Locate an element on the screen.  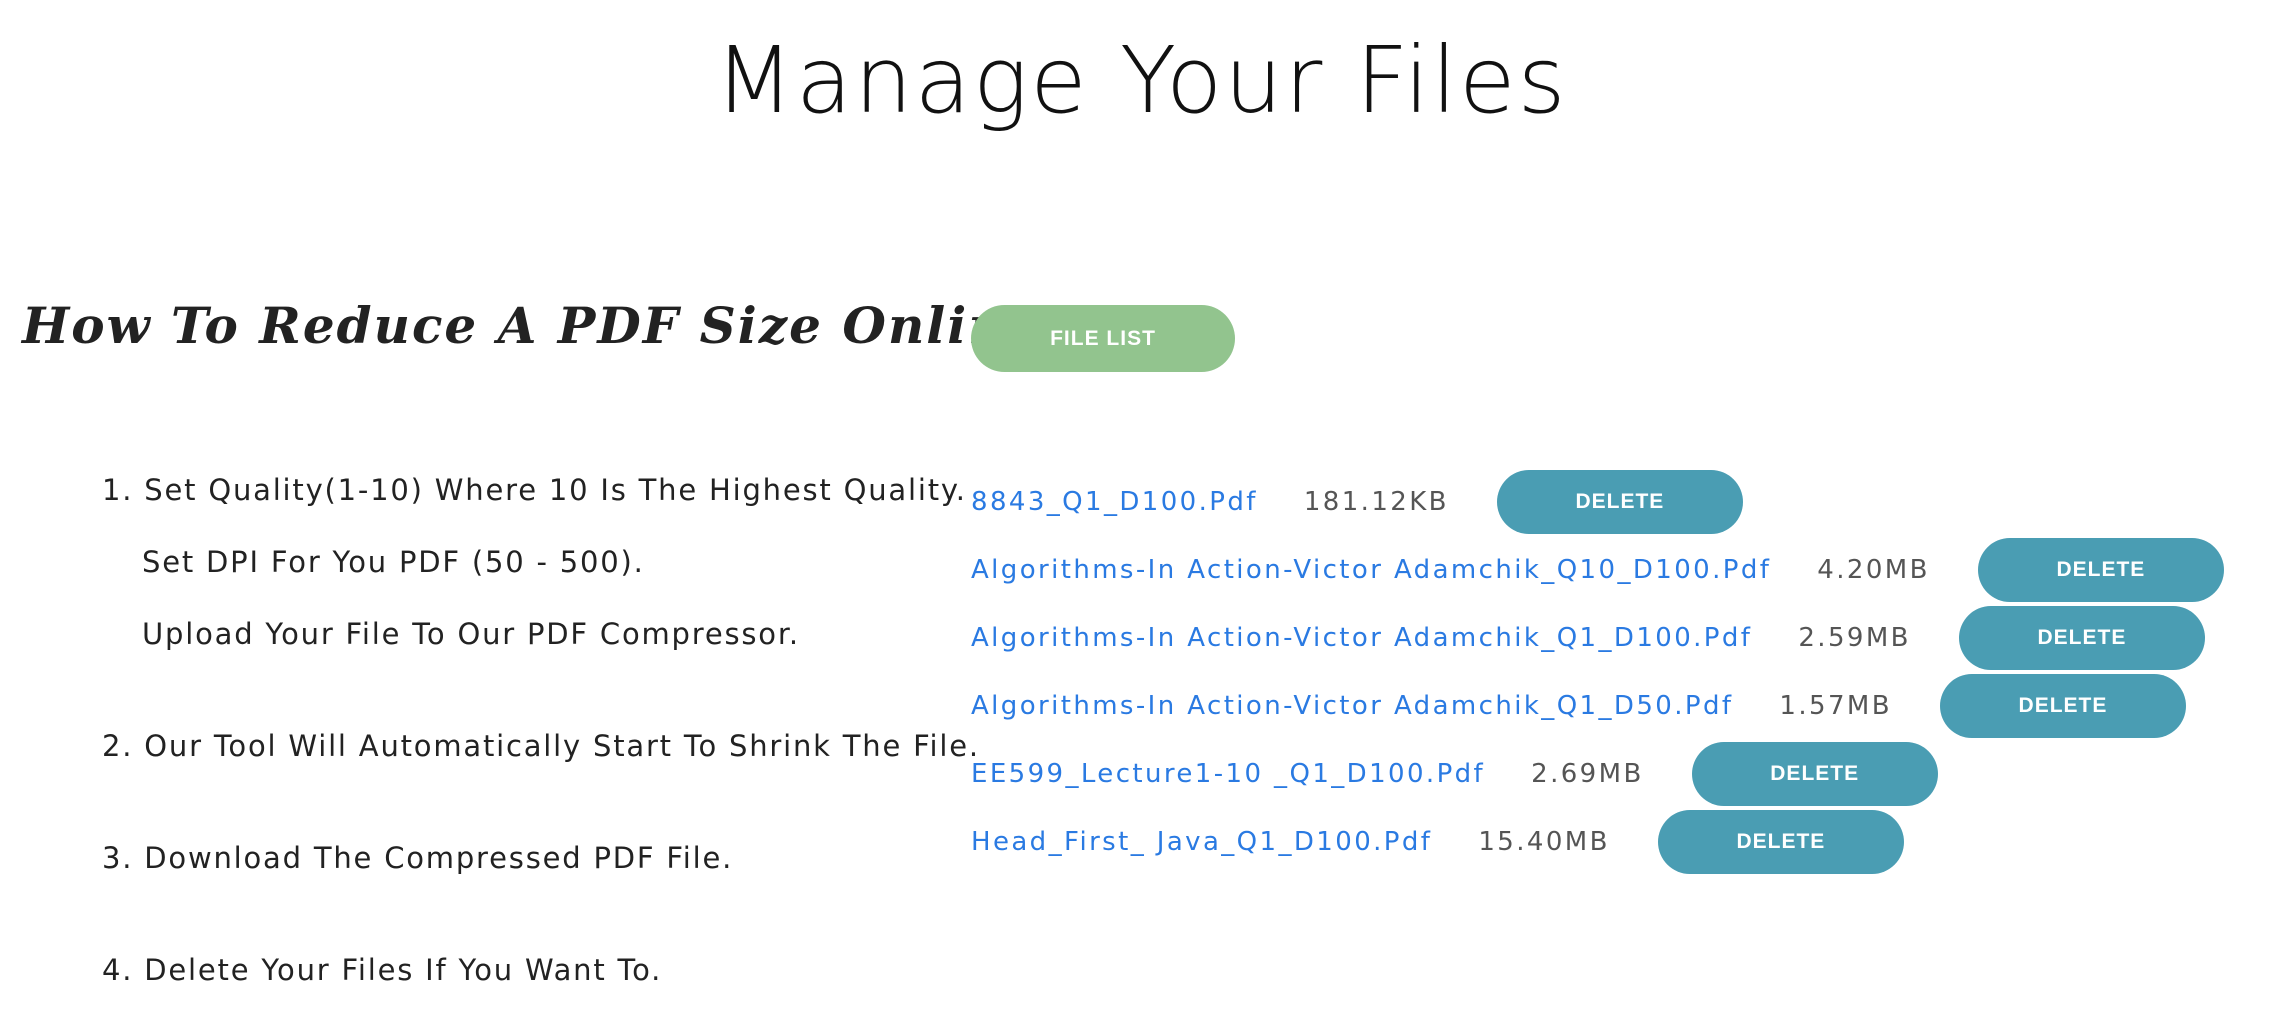
step-1-upload: Upload Your File To Our PDF Compressor. is located at coordinates (471, 634).